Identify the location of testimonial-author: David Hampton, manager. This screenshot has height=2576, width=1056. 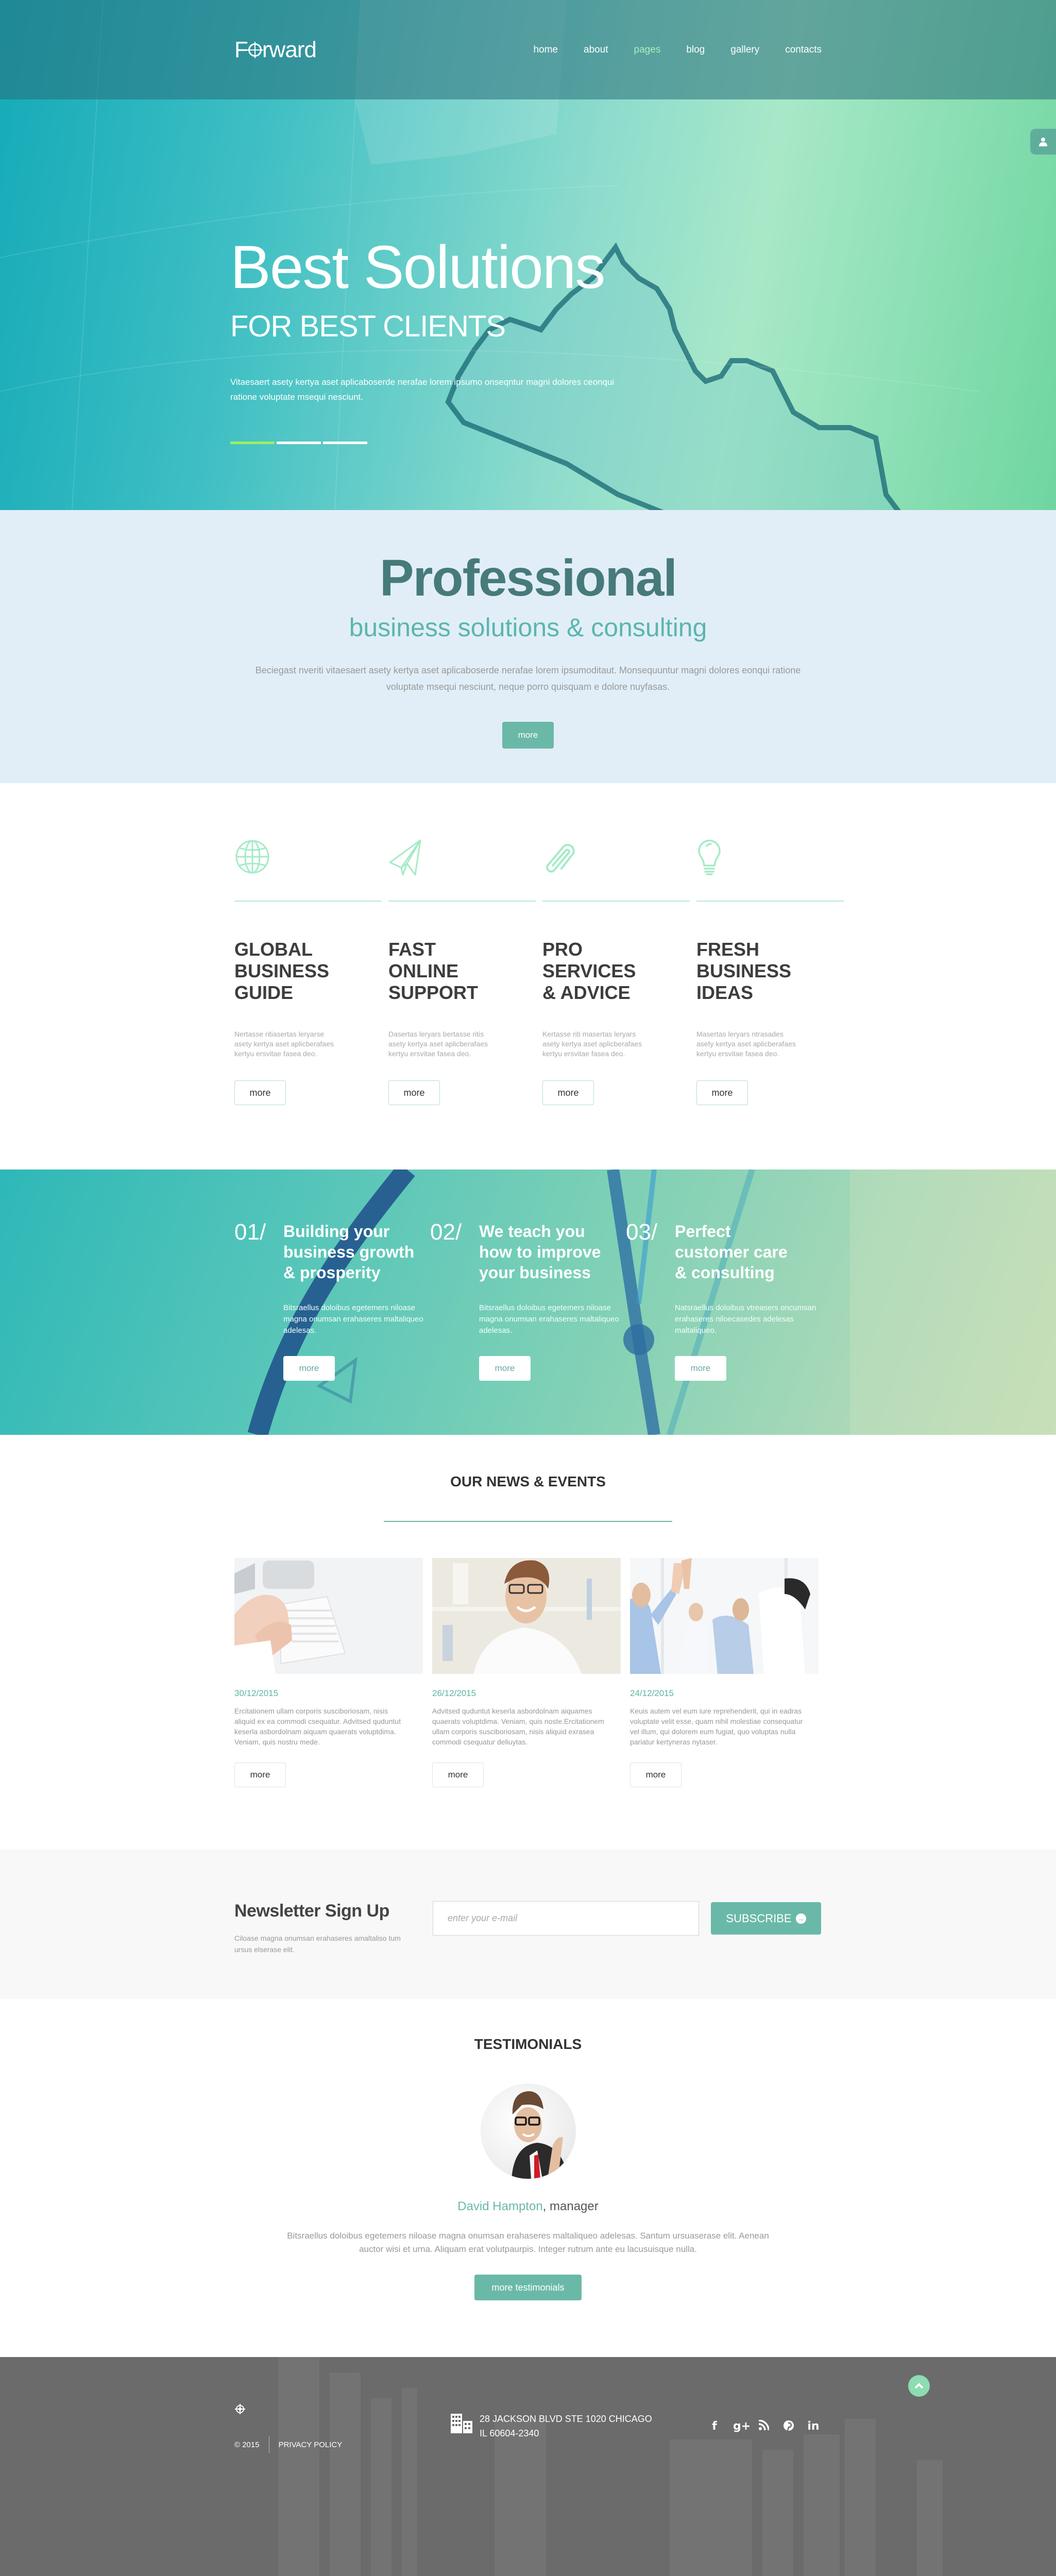
(528, 2206).